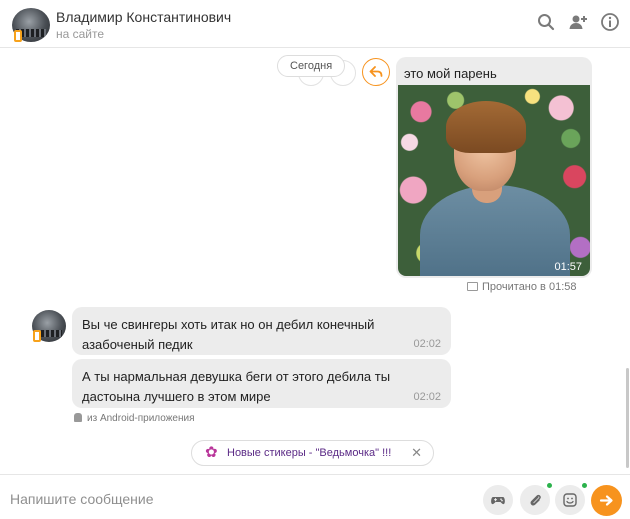  What do you see at coordinates (494, 180) in the screenshot?
I see `photo-attachment: 01:57` at bounding box center [494, 180].